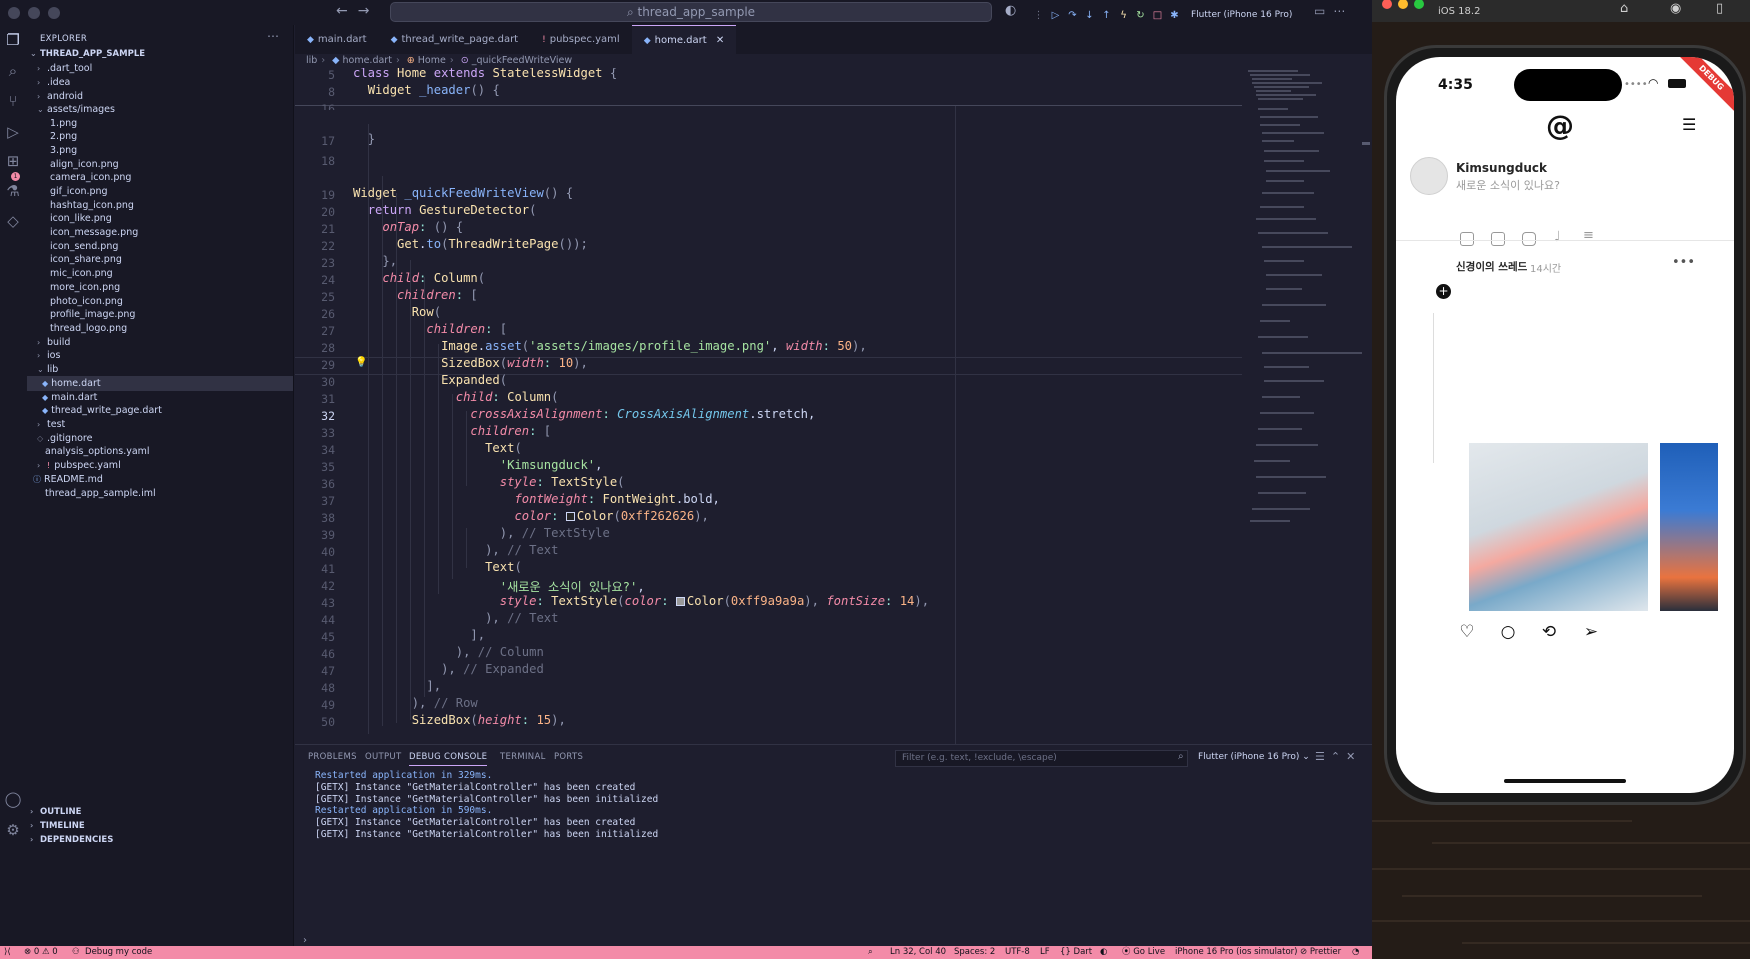 The image size is (1750, 959). I want to click on tree-item-file: camera_icon.png, so click(160, 177).